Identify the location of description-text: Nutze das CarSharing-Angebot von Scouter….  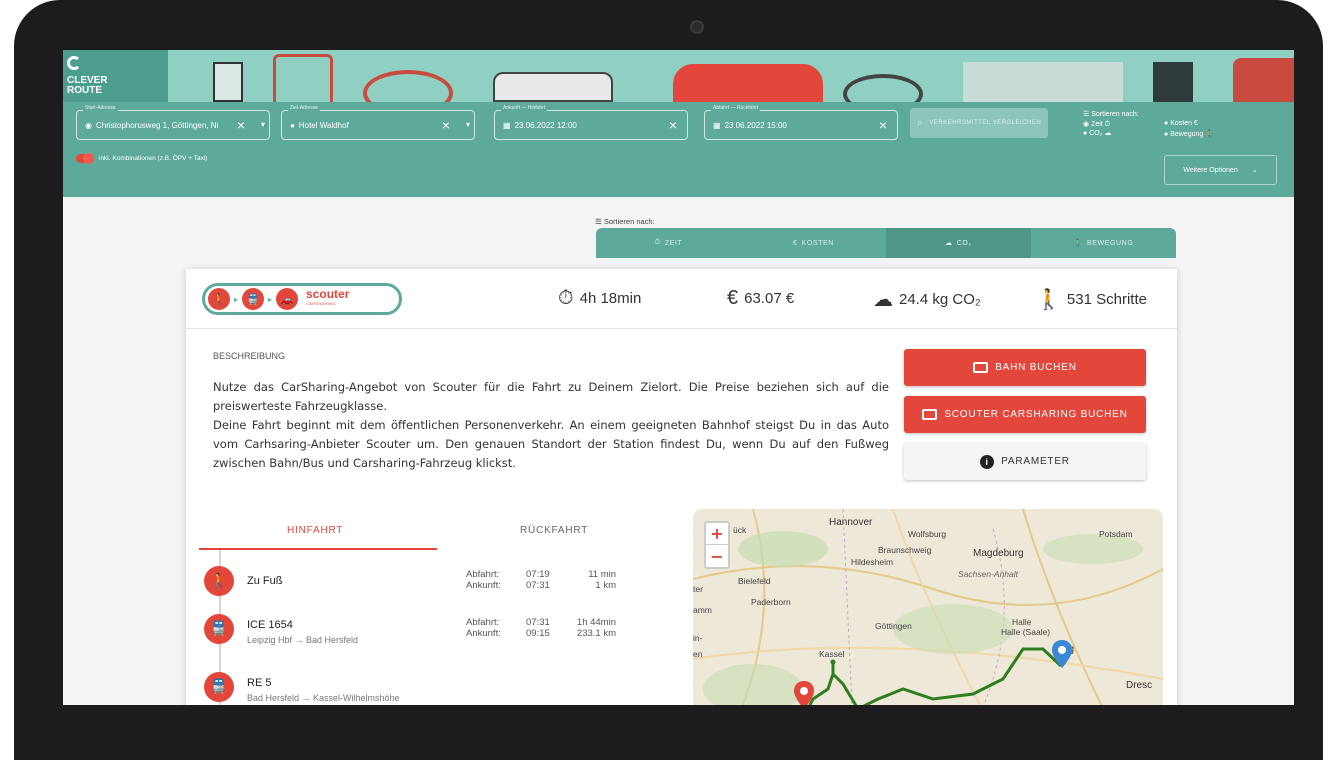
(551, 425).